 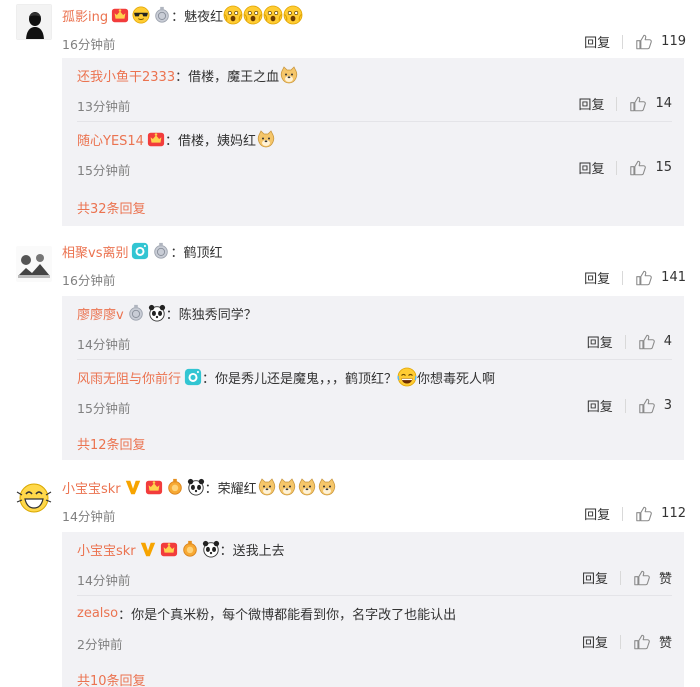 I want to click on timestamp: 14分钟前, so click(x=89, y=516).